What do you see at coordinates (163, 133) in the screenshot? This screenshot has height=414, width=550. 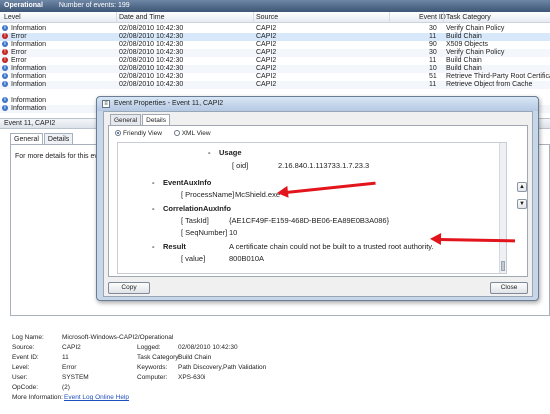 I see `view-mode-options: Friendly View XML View` at bounding box center [163, 133].